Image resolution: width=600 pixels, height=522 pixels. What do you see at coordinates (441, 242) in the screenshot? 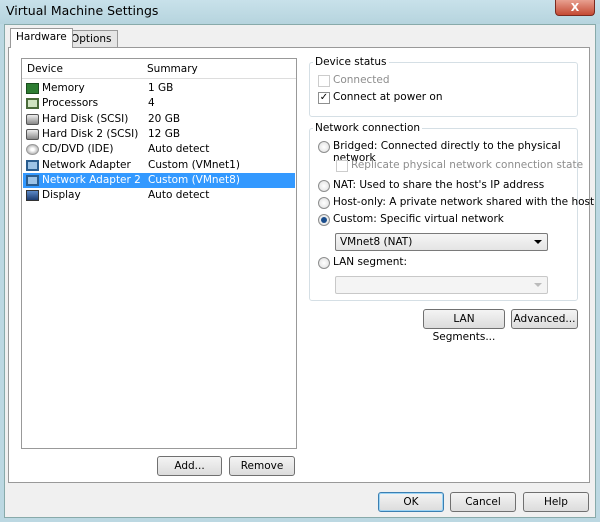
I see `custom-network-select: VMnet8 (NAT)` at bounding box center [441, 242].